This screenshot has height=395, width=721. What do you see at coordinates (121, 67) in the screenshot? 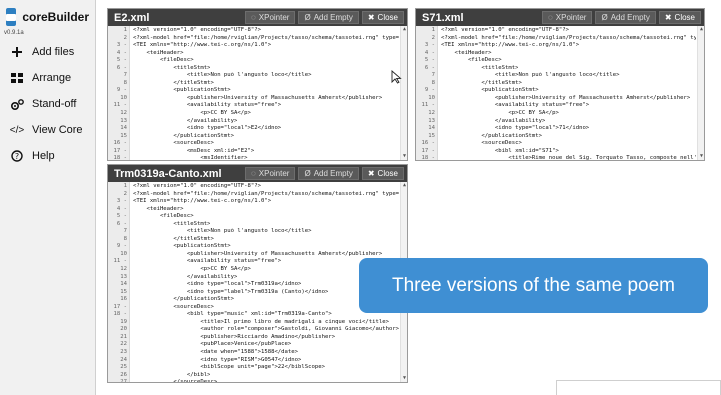
I see `line-number: 6 -` at bounding box center [121, 67].